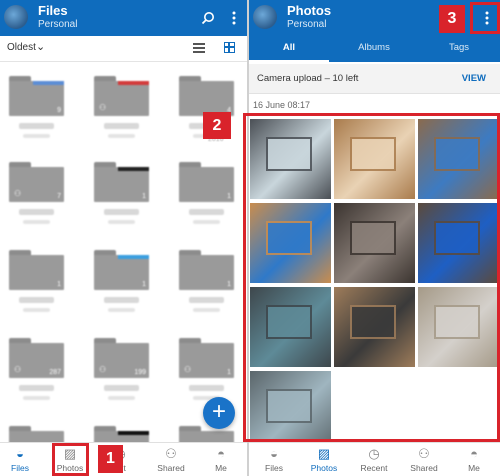 The height and width of the screenshot is (476, 500). I want to click on recent-icon: ◷, so click(374, 453).